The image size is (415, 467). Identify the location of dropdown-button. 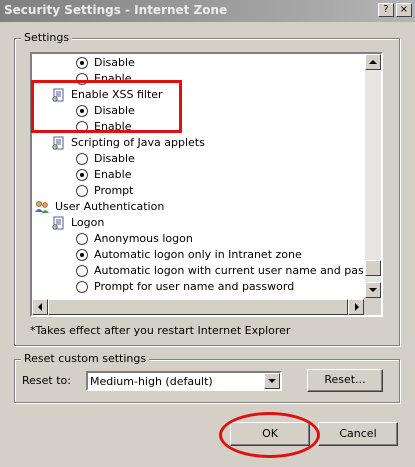
(272, 381).